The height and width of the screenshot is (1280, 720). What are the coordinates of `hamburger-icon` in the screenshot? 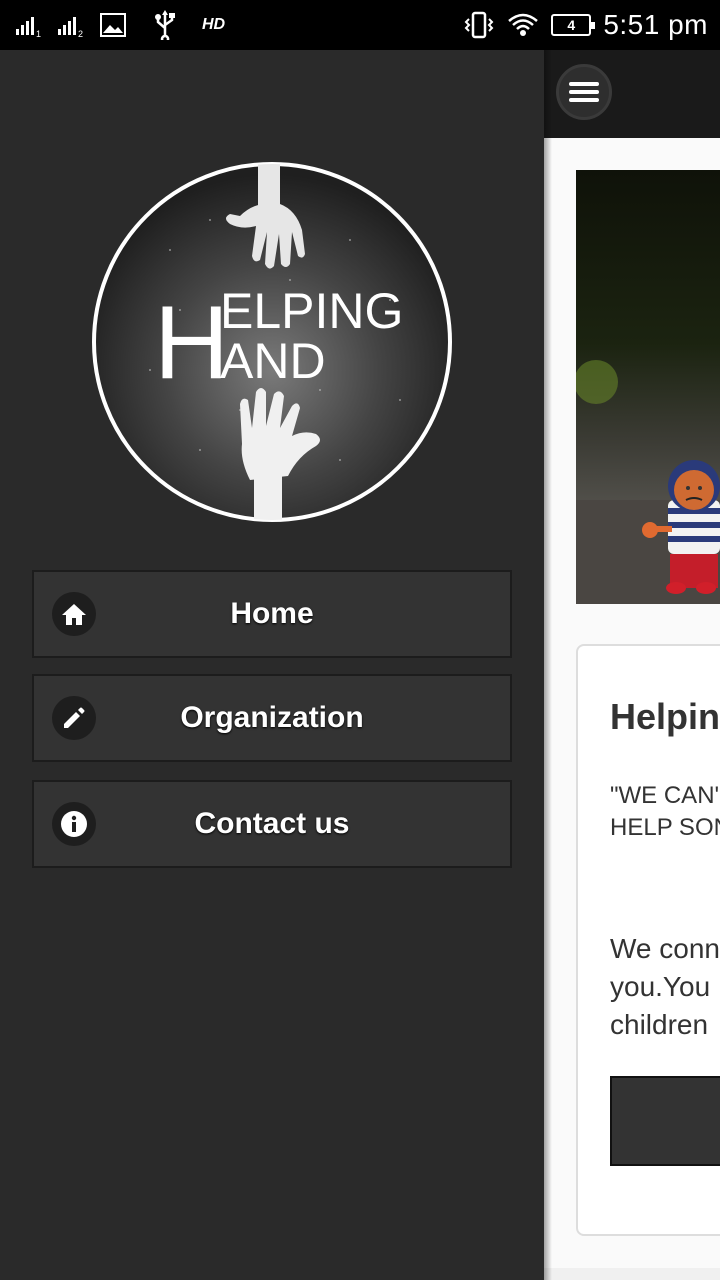 It's located at (584, 92).